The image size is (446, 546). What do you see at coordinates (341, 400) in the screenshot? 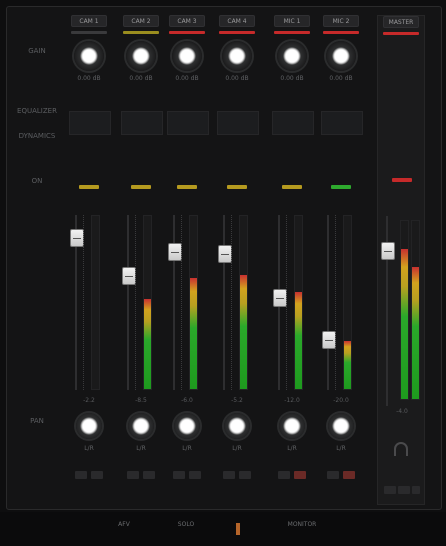
I see `channel-level-value: -20.0` at bounding box center [341, 400].